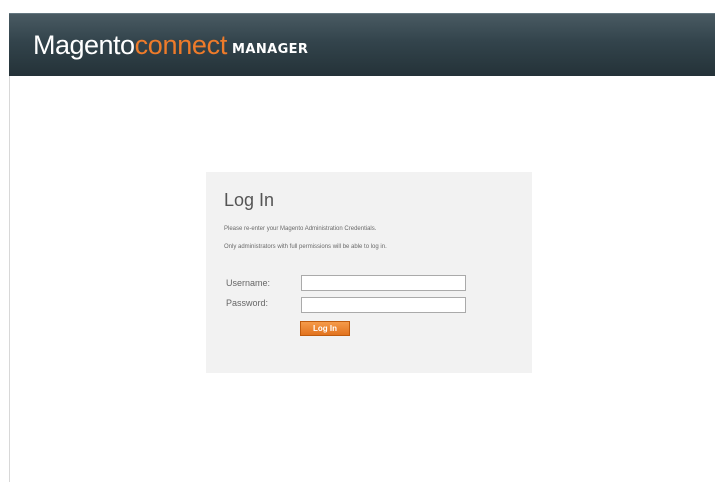  What do you see at coordinates (249, 200) in the screenshot?
I see `login-title: Log In` at bounding box center [249, 200].